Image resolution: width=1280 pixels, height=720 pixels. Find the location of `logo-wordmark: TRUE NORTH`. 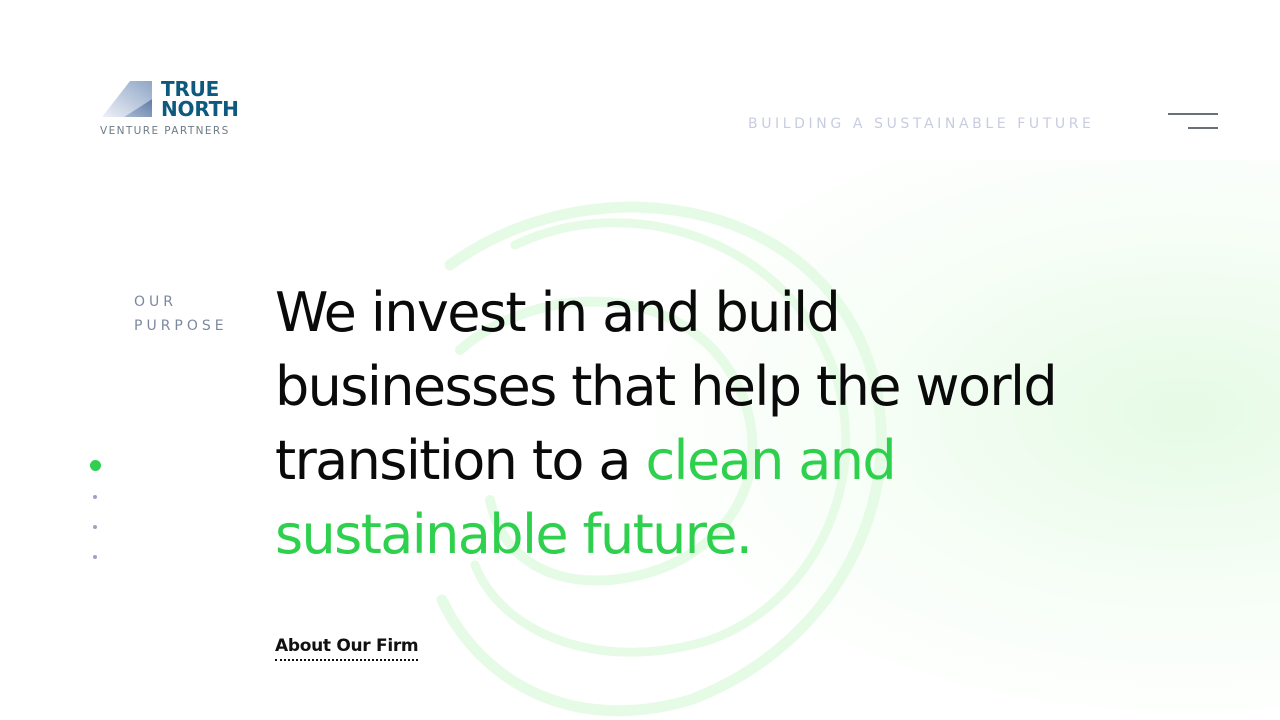

logo-wordmark: TRUE NORTH is located at coordinates (200, 99).